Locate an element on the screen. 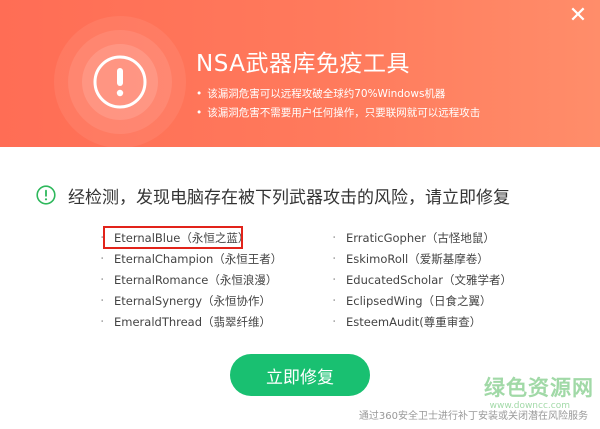 Image resolution: width=600 pixels, height=429 pixels. weapon-item: EmeraldThread（翡翠纤维） is located at coordinates (191, 322).